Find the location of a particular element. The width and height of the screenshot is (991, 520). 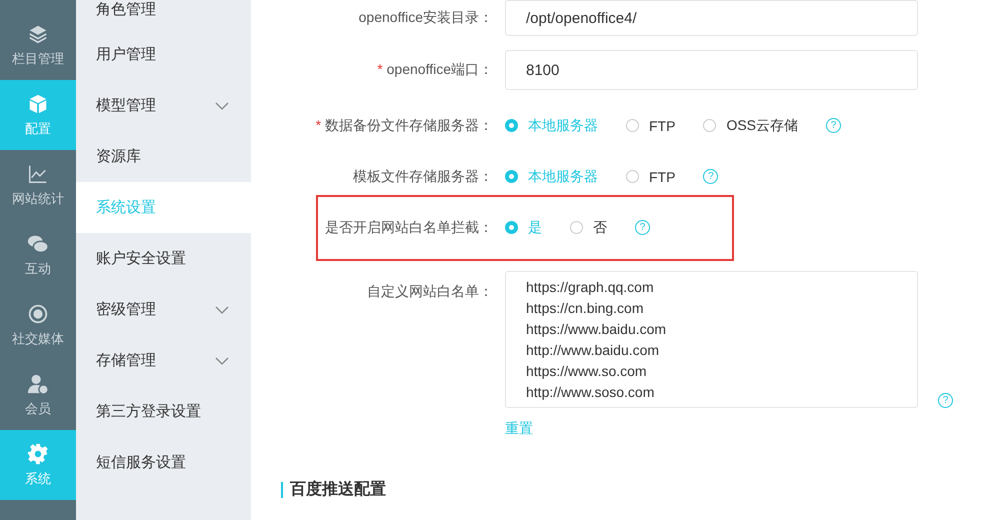

section-heading: 百度推送配置 is located at coordinates (636, 490).